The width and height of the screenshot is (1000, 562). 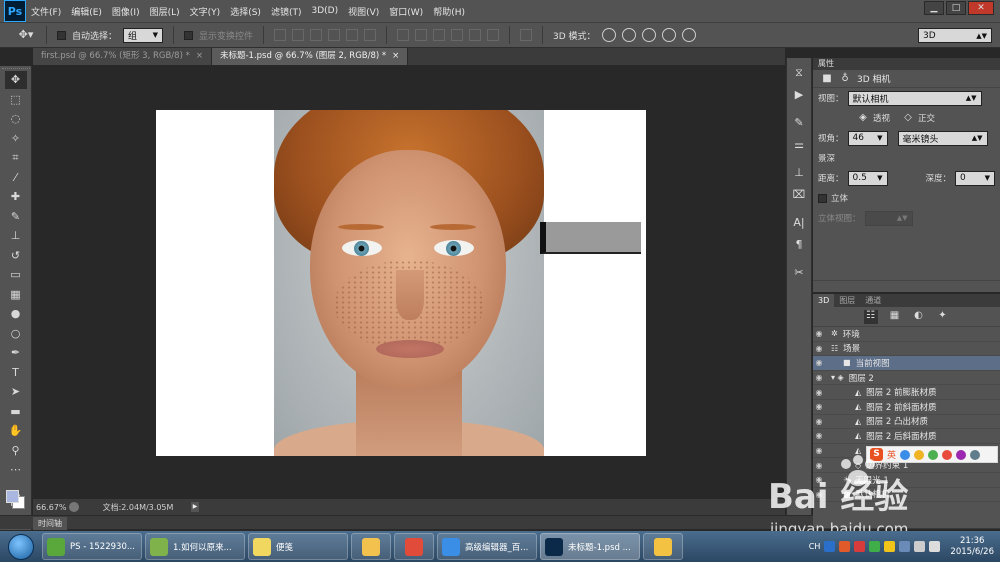 What do you see at coordinates (943, 317) in the screenshot?
I see `filter-lights-icon: ✦` at bounding box center [943, 317].